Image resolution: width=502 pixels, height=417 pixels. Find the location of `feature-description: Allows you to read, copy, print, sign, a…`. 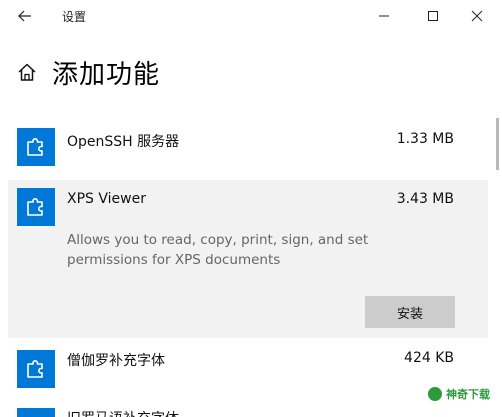

feature-description: Allows you to read, copy, print, sign, a… is located at coordinates (218, 250).